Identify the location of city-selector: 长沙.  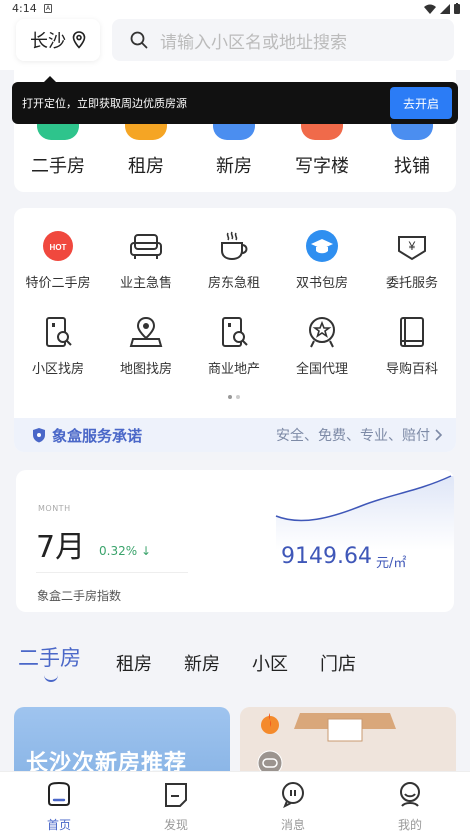
(58, 40).